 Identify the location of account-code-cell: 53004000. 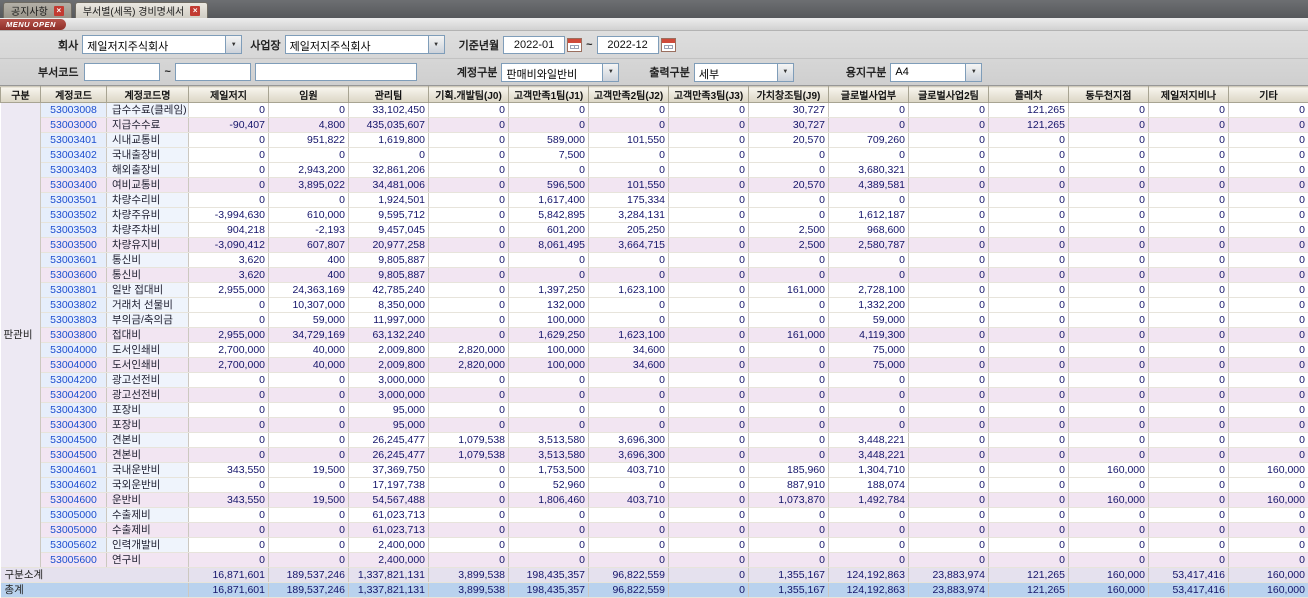
(73, 365).